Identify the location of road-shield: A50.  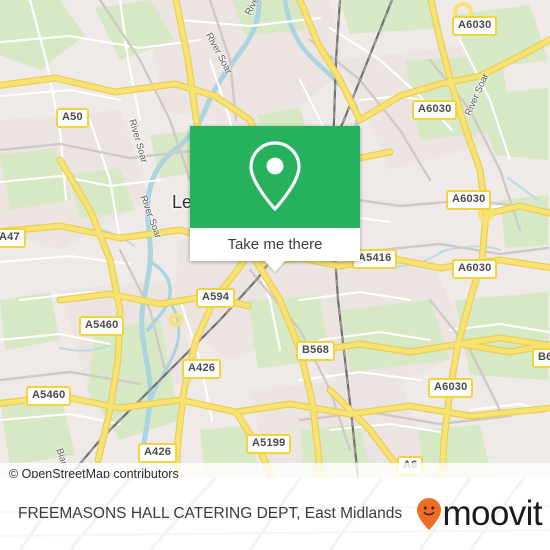
(72, 118).